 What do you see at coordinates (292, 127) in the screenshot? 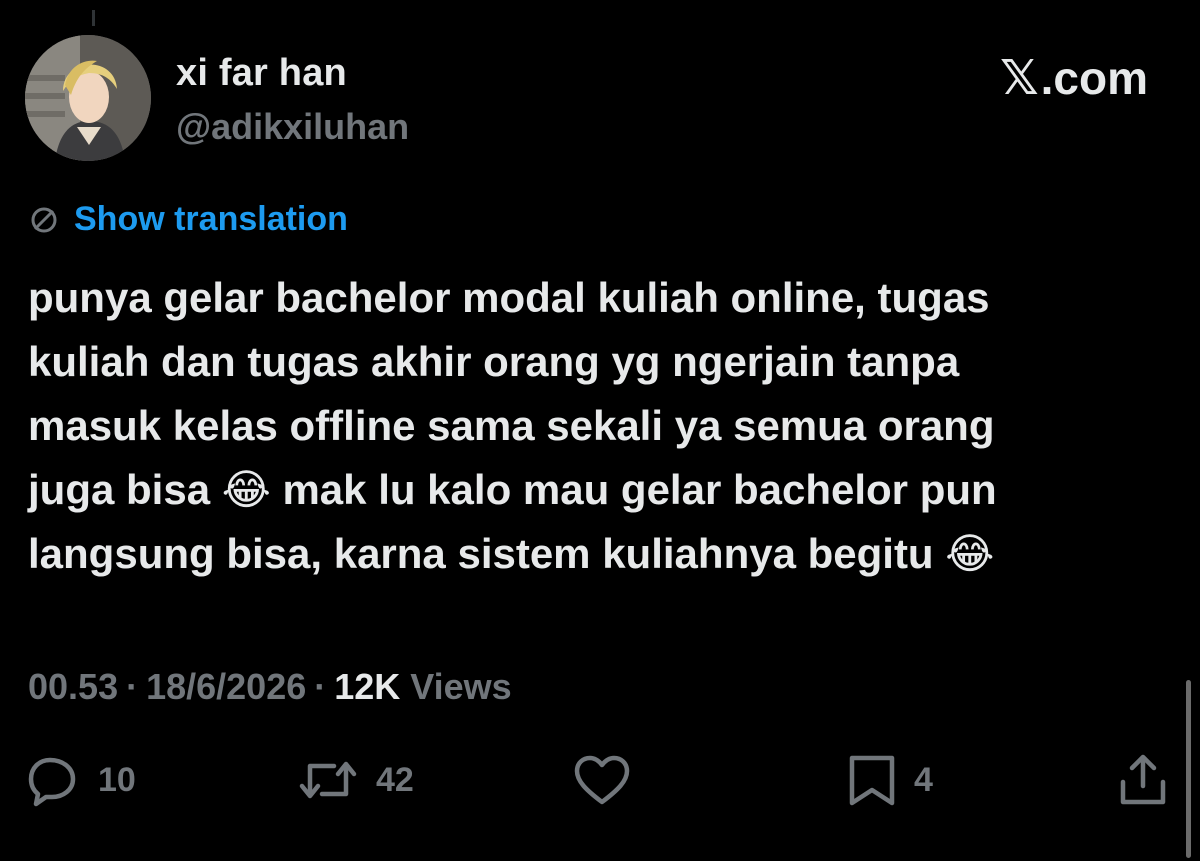
I see `author-handle: @adikxiluhan` at bounding box center [292, 127].